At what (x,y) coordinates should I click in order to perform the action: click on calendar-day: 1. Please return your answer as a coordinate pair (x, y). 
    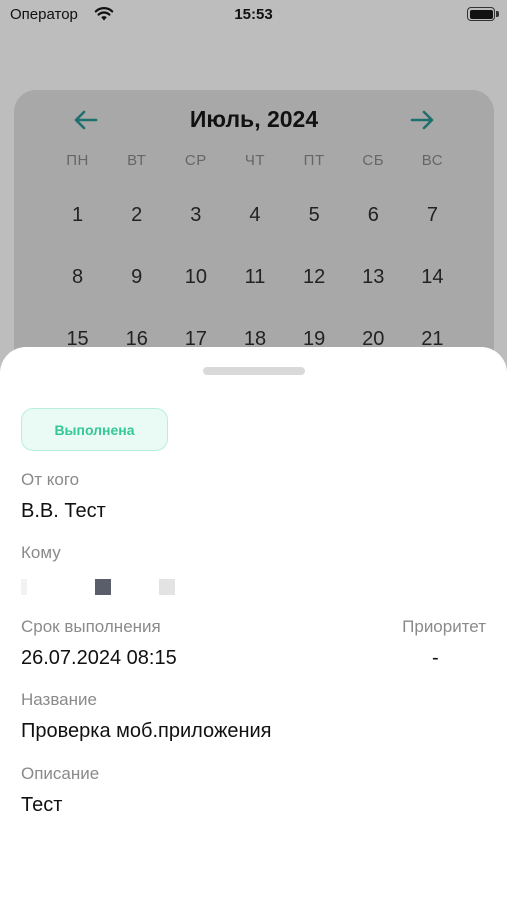
    Looking at the image, I should click on (77, 215).